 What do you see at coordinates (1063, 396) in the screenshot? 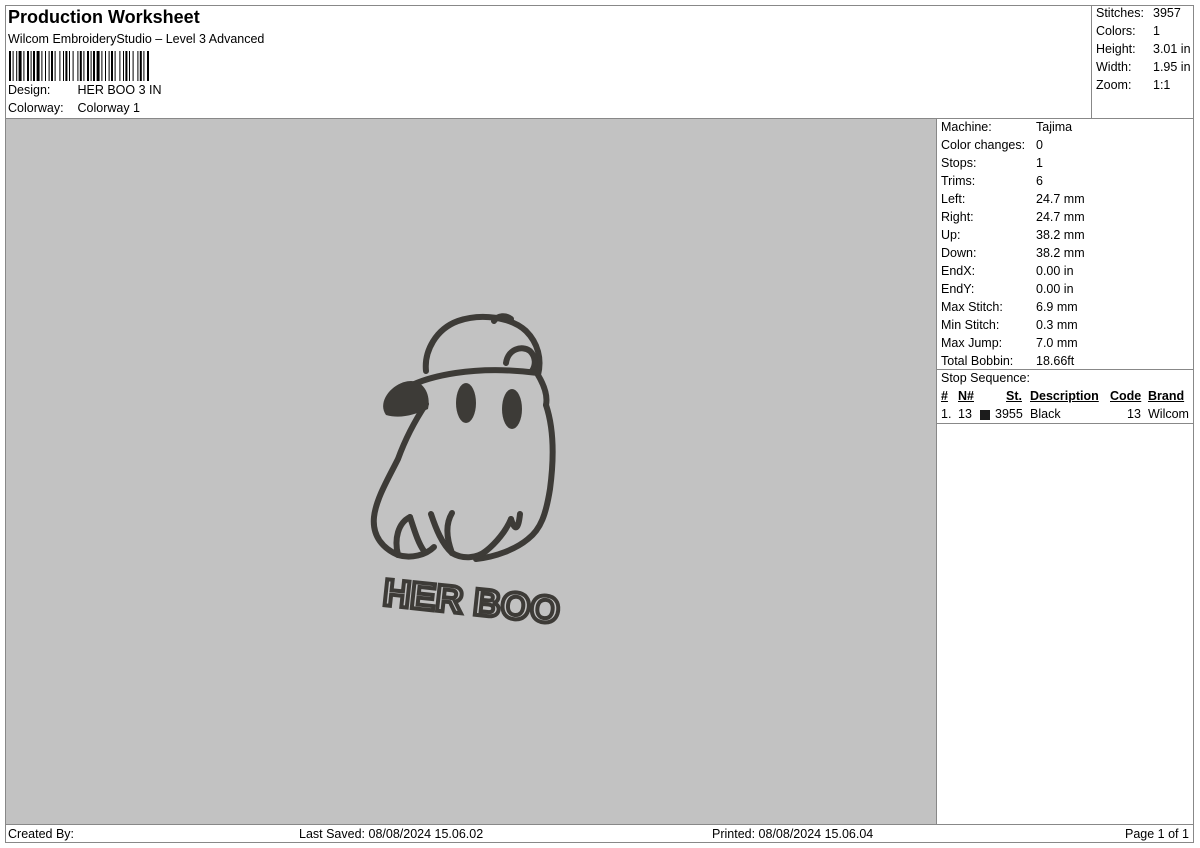
I see `stop-sequence-header: # N# St. Description Code Brand` at bounding box center [1063, 396].